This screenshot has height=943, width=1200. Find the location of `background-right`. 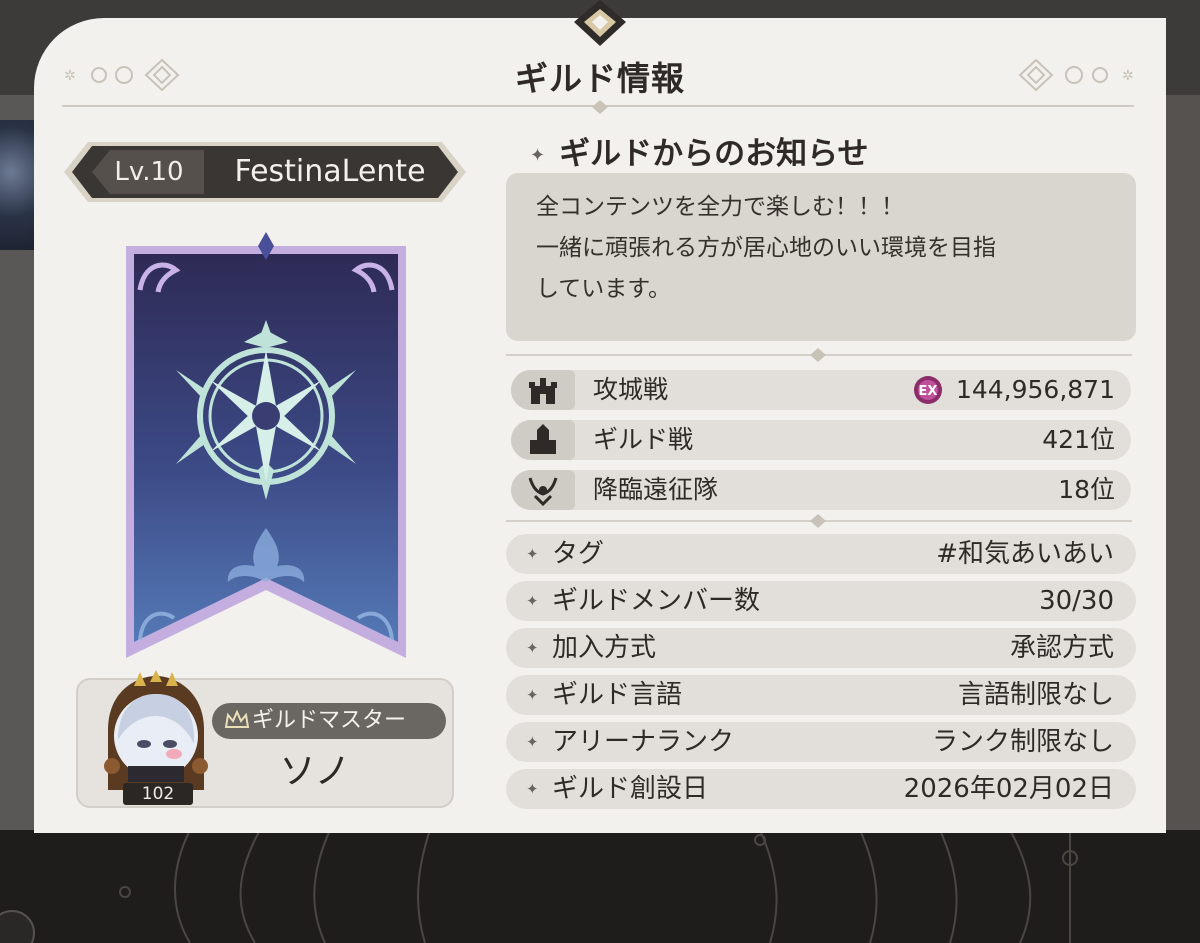

background-right is located at coordinates (1183, 475).